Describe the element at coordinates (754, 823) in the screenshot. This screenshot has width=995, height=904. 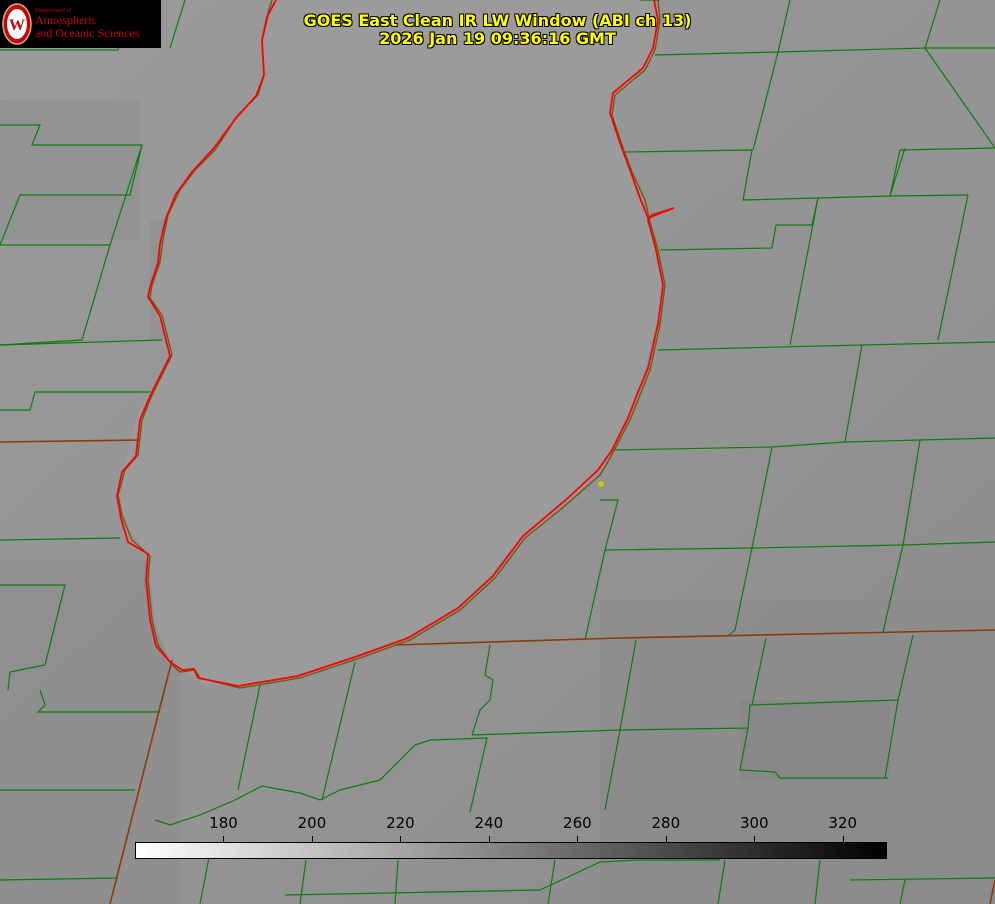
I see `colorbar-tick-label: 300` at that location.